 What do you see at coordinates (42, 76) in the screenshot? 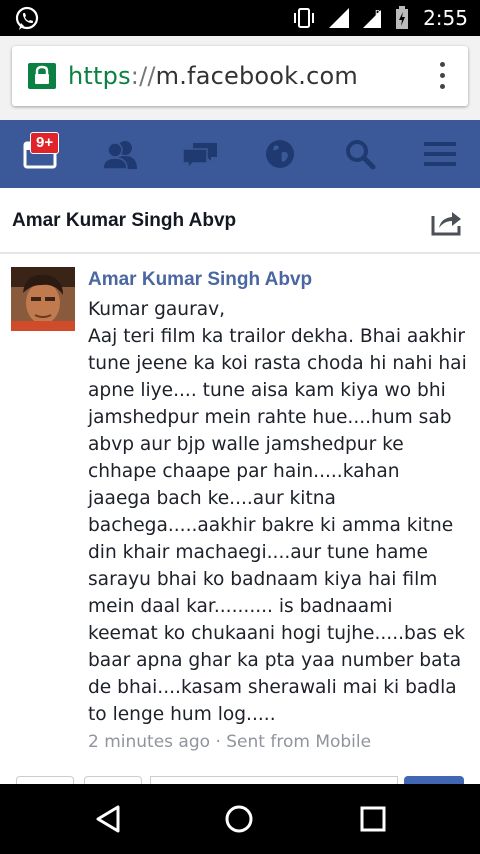
I see `lock-icon` at bounding box center [42, 76].